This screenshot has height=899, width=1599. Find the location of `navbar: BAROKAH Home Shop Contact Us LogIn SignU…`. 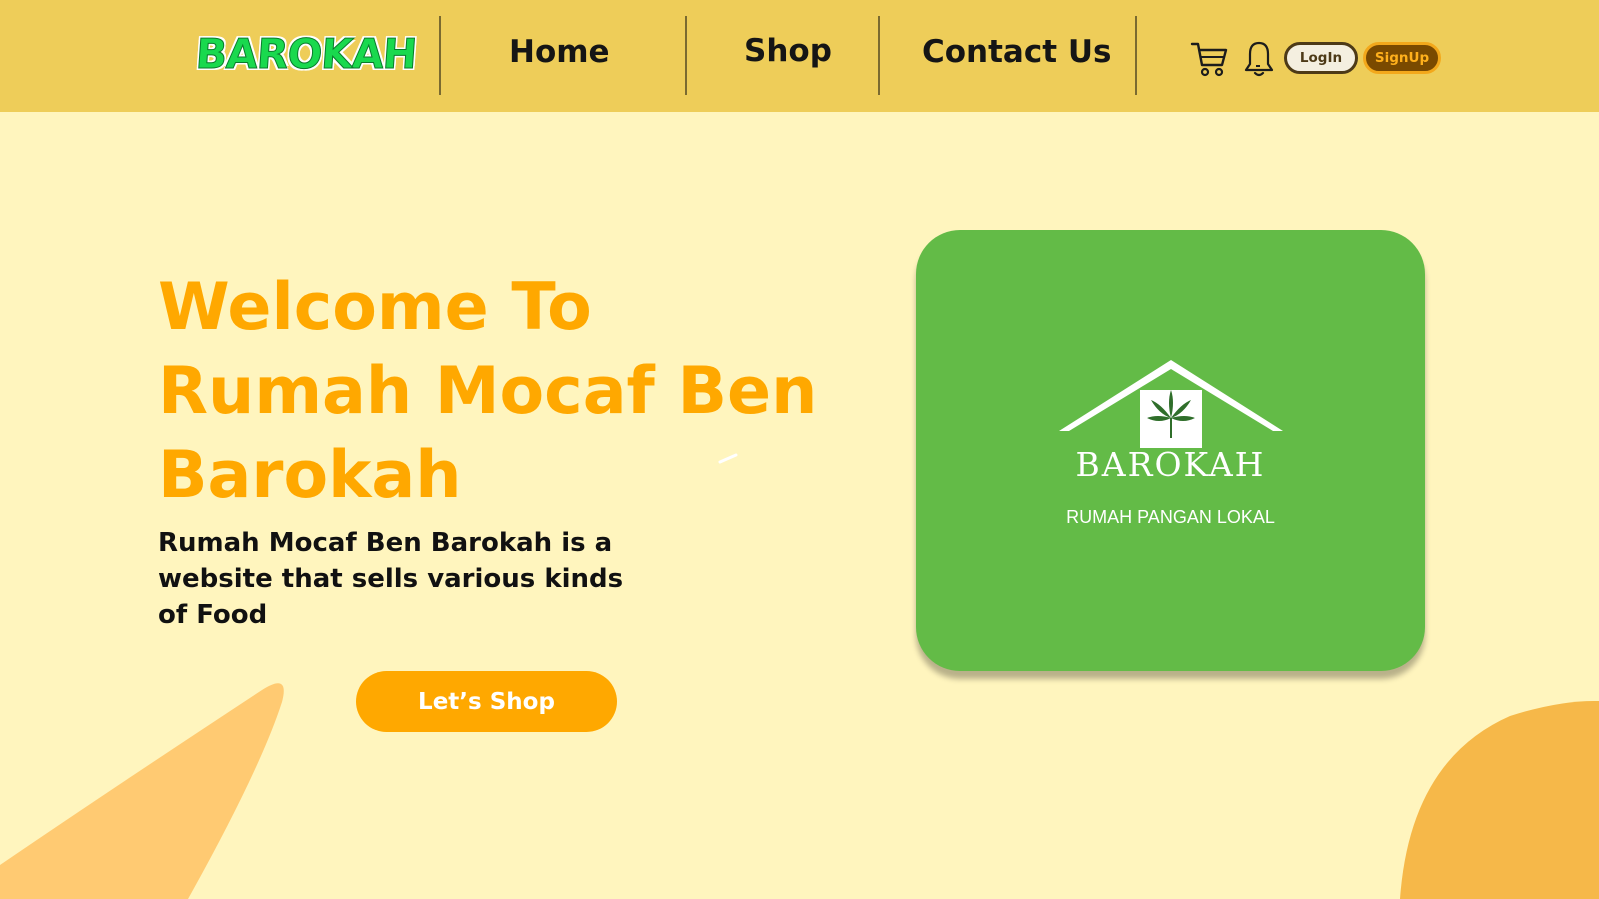

navbar: BAROKAH Home Shop Contact Us LogIn SignU… is located at coordinates (799, 56).